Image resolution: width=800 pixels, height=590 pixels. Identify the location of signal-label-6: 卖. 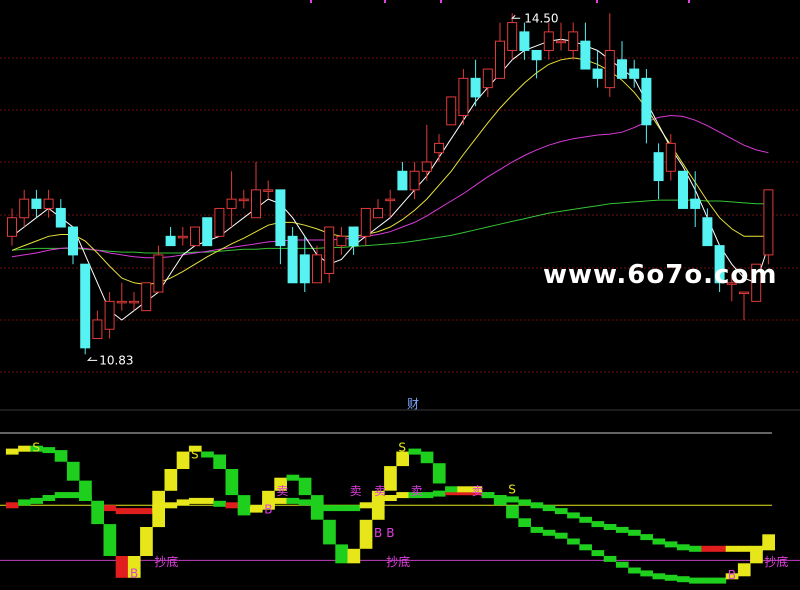
(380, 491).